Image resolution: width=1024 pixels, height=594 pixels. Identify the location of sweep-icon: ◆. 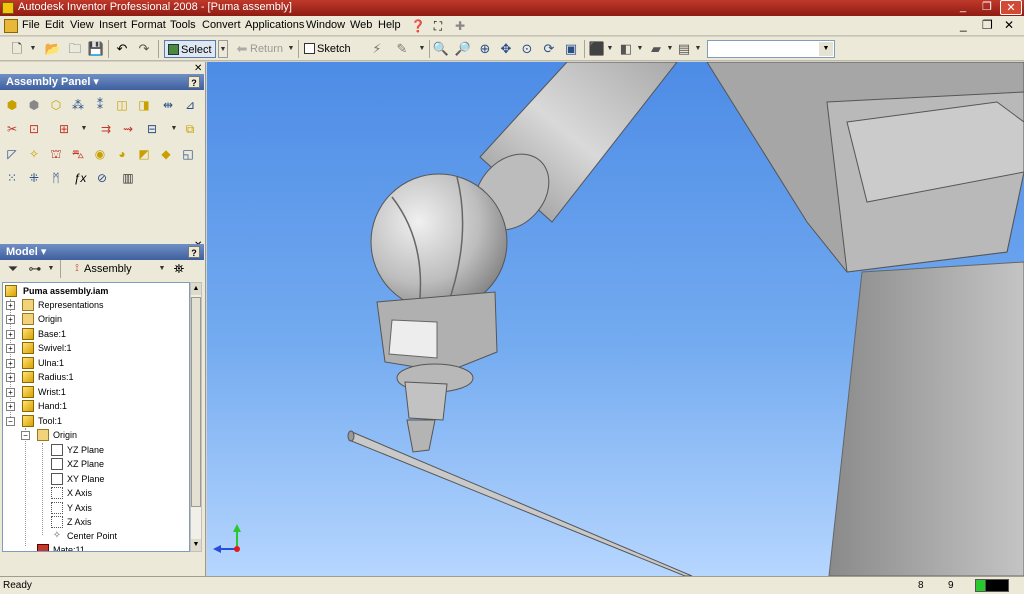
(166, 154).